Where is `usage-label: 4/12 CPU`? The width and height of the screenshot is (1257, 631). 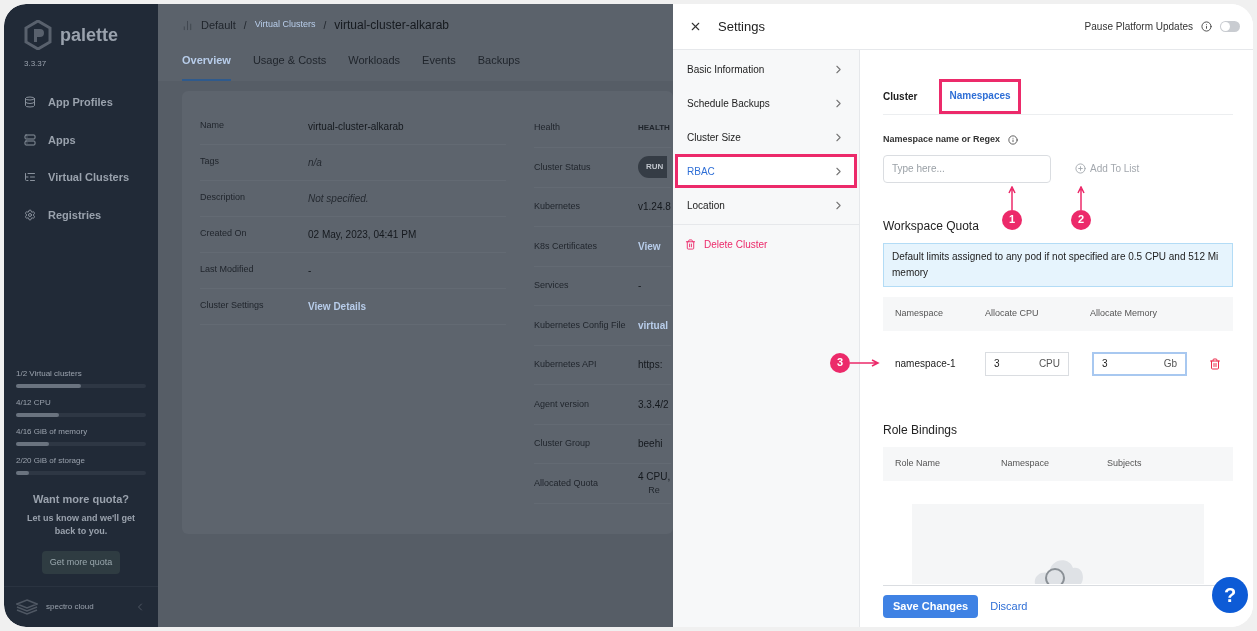 usage-label: 4/12 CPU is located at coordinates (33, 403).